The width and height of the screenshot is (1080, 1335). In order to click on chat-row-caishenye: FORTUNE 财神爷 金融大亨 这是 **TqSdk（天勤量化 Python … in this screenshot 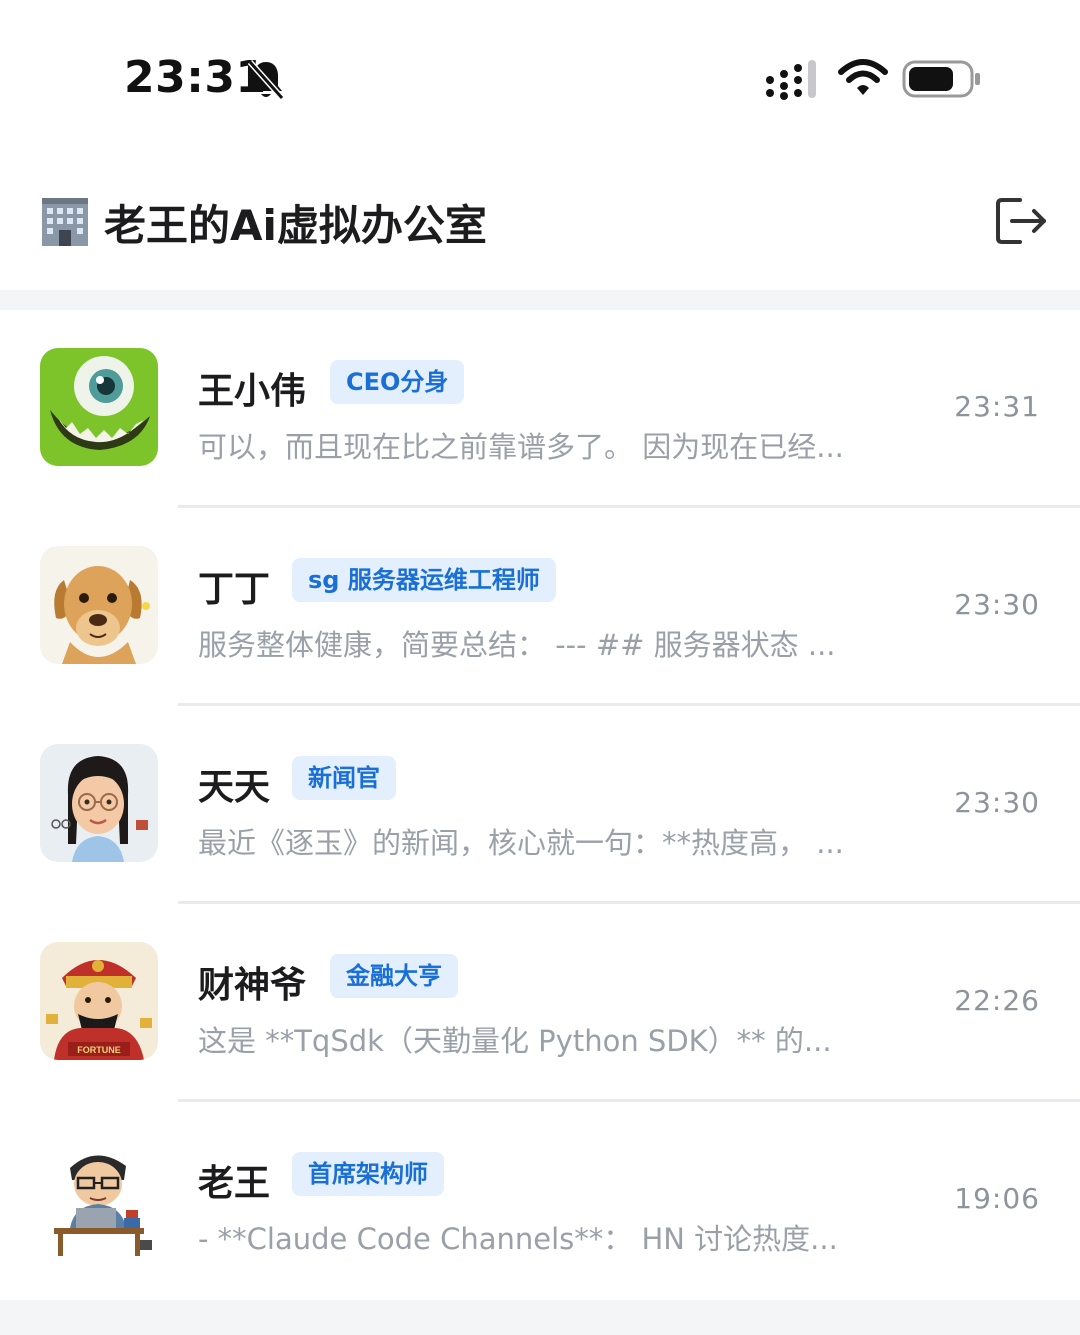, I will do `click(540, 1003)`.